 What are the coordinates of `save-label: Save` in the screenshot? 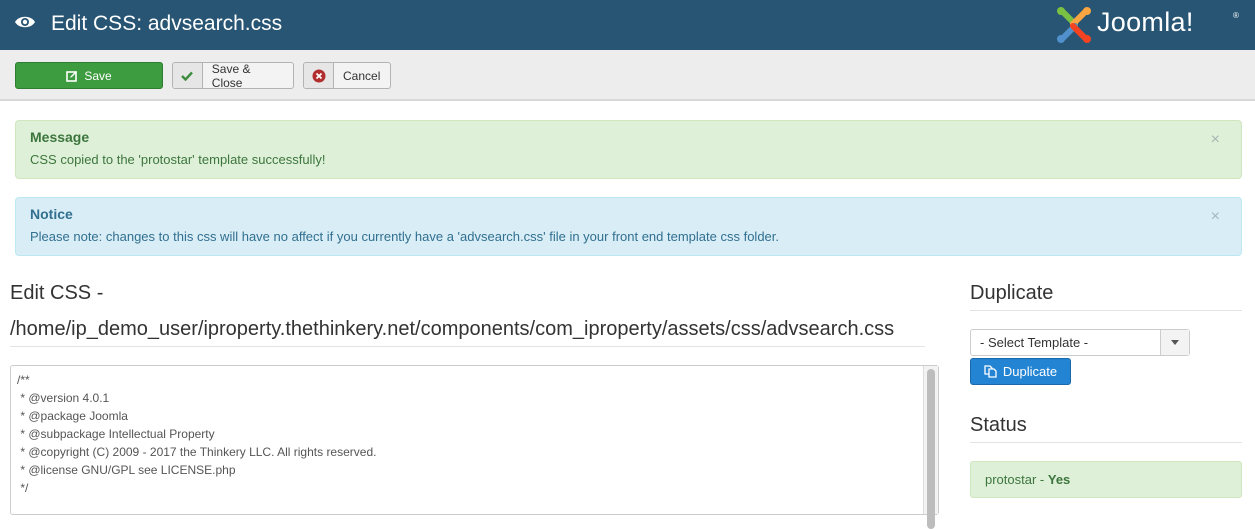 It's located at (98, 75).